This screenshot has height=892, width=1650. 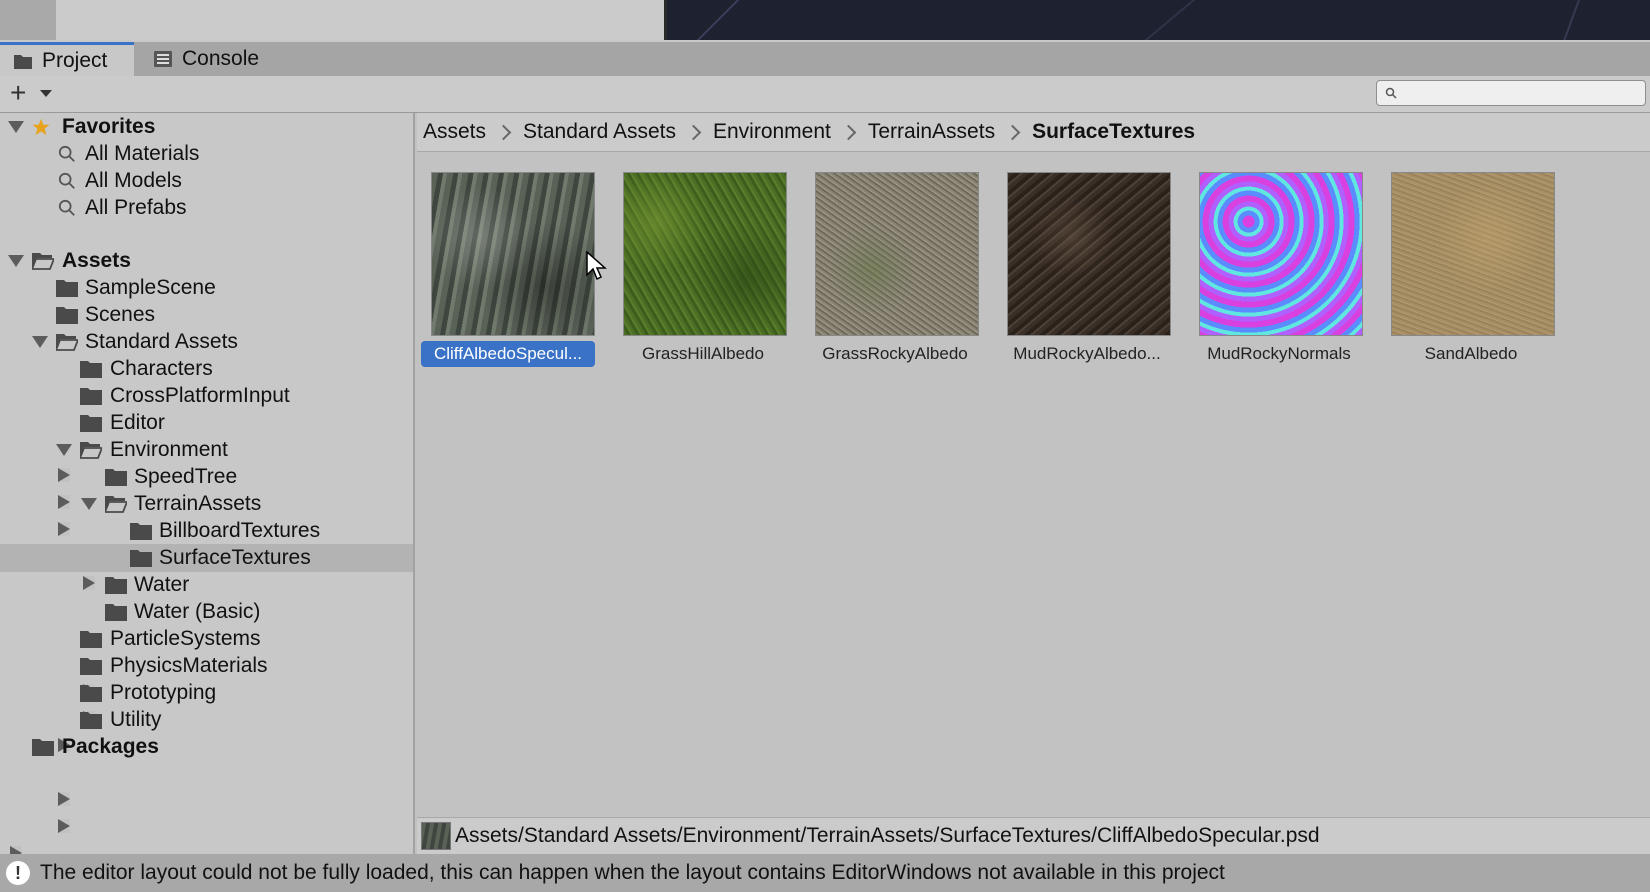 What do you see at coordinates (150, 287) in the screenshot?
I see `tree-item-label: SampleScene` at bounding box center [150, 287].